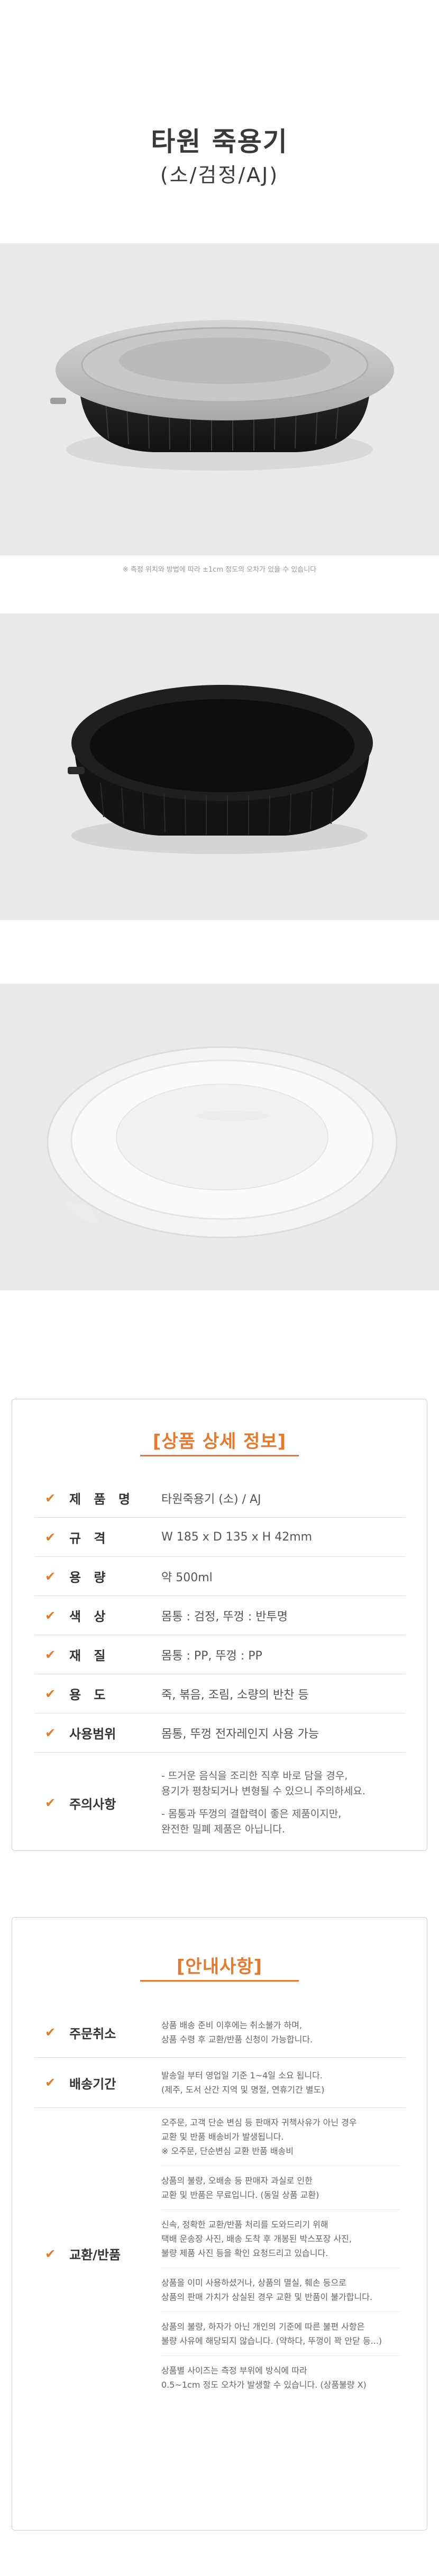 This screenshot has height=2576, width=439. Describe the element at coordinates (228, 2151) in the screenshot. I see `notice-line: ※ 오주문, 단순변심 교환 반품 배송비` at that location.